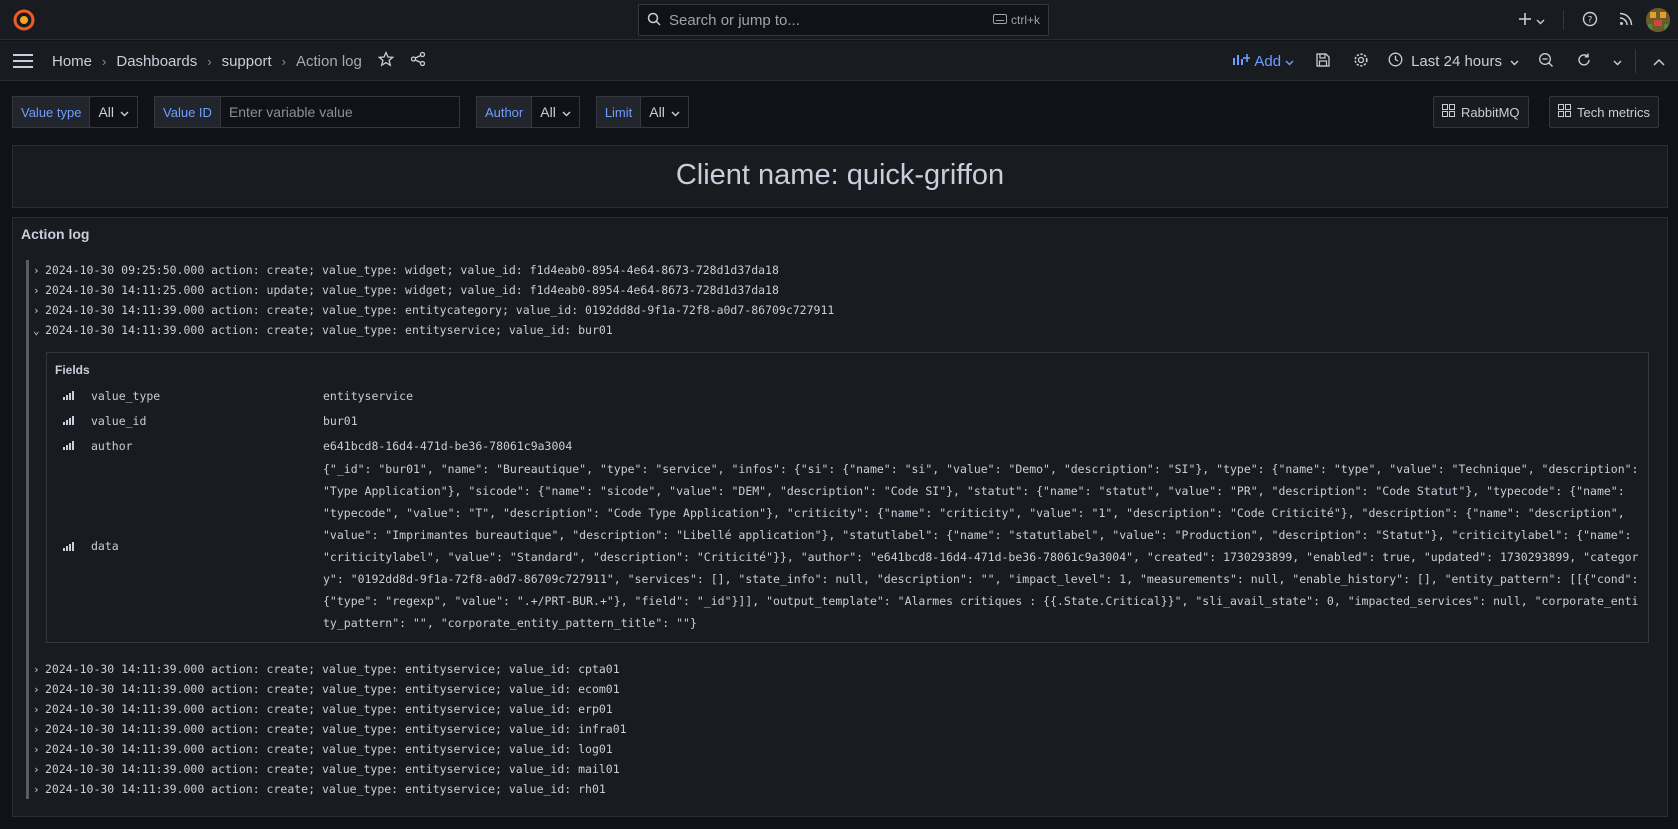 This screenshot has height=829, width=1678. Describe the element at coordinates (119, 420) in the screenshot. I see `field-key: value_id` at that location.